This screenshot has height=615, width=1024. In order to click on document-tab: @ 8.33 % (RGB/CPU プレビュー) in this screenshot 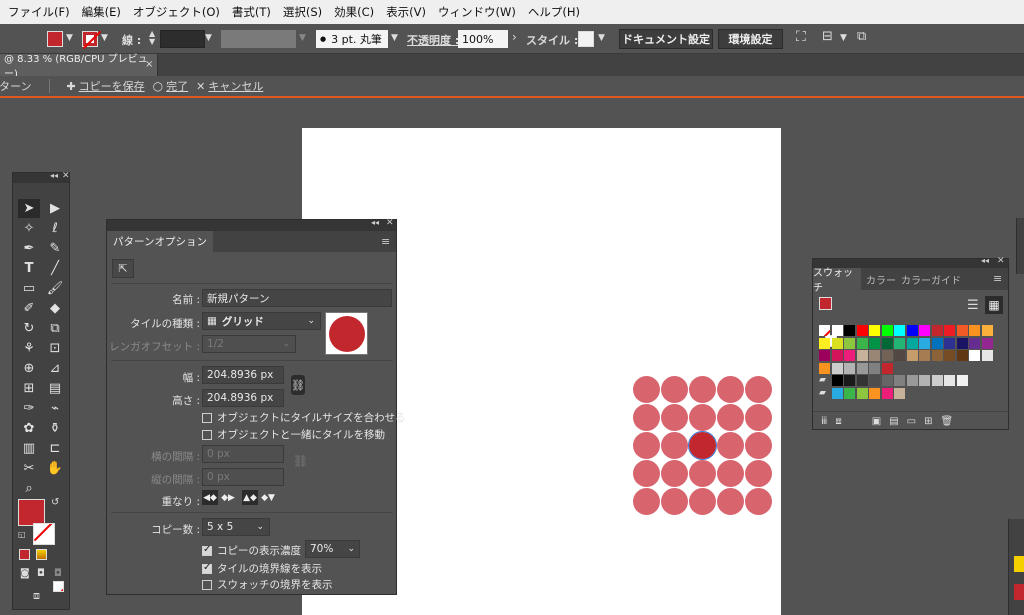, I will do `click(79, 67)`.